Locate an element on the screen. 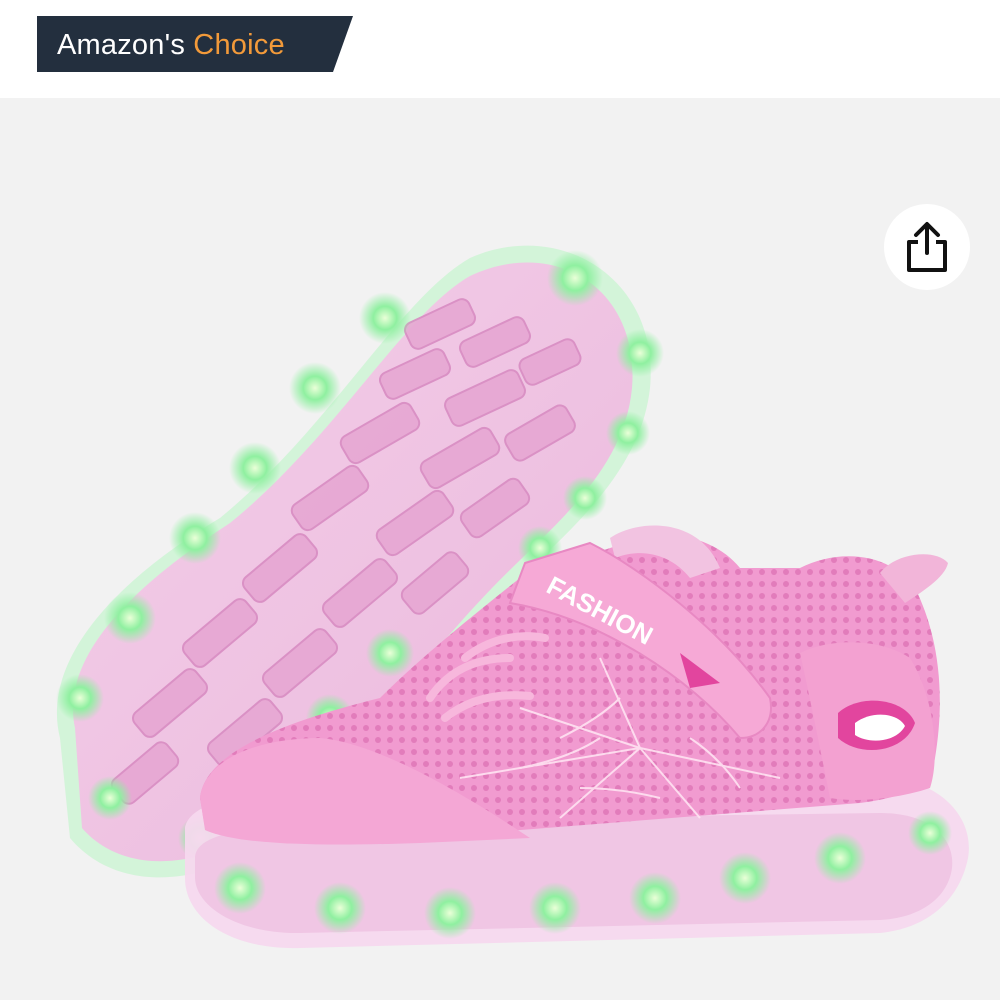 The image size is (1000, 1000). share-button is located at coordinates (927, 247).